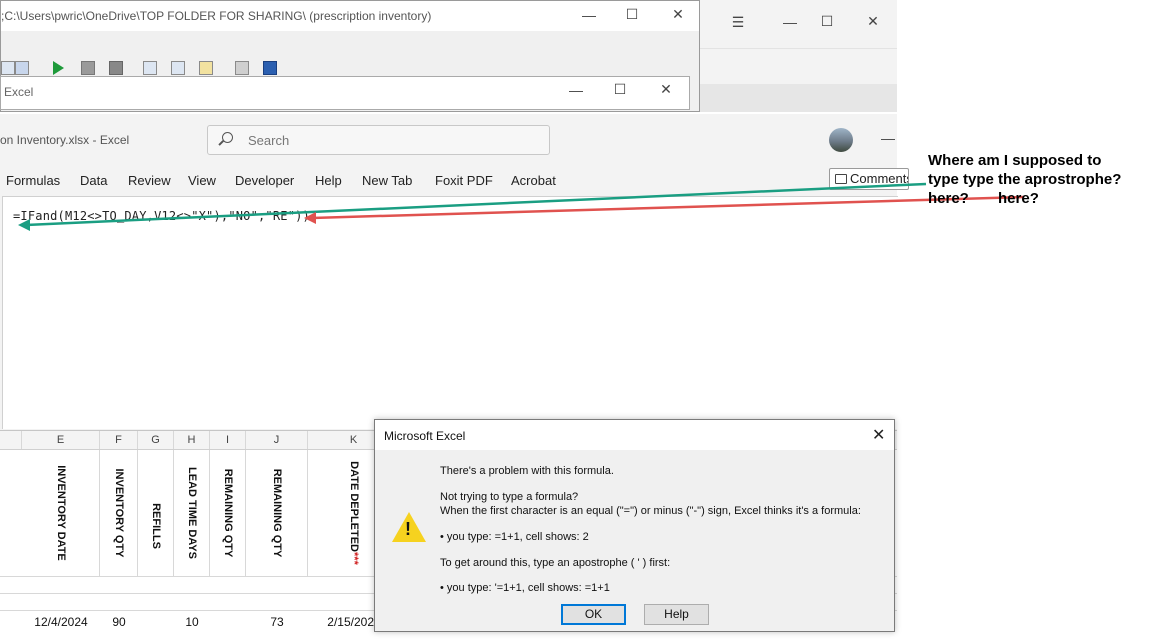 This screenshot has width=1157, height=641. I want to click on ok-button: OK, so click(593, 614).